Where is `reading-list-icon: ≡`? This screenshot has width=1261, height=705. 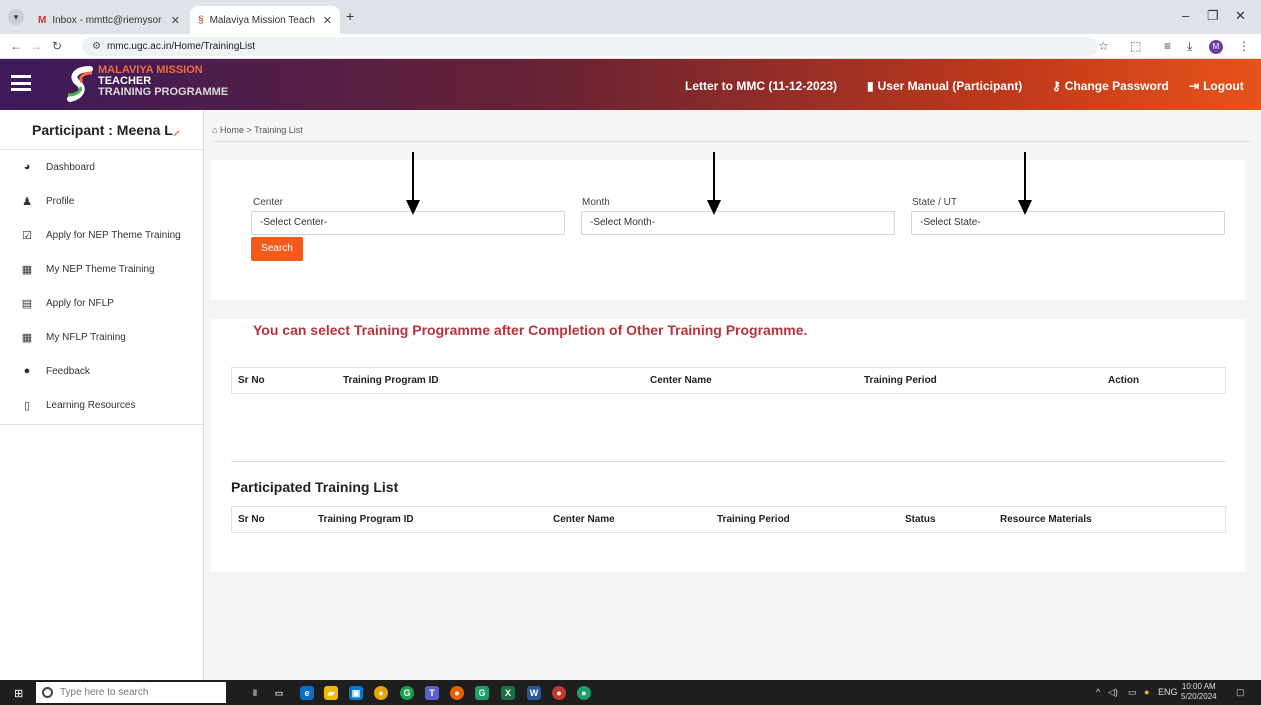 reading-list-icon: ≡ is located at coordinates (1167, 46).